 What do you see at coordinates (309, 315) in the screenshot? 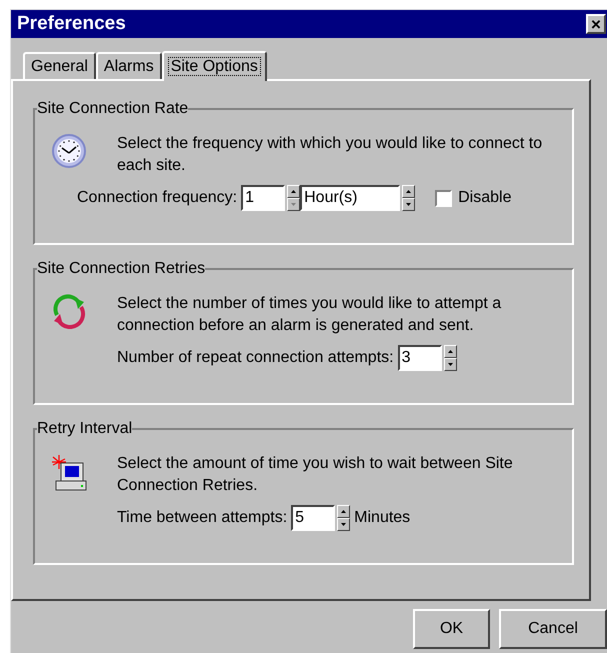
I see `group-description: Select the number of times you would like to attempt a connection before an alarm is generated and sent.` at bounding box center [309, 315].